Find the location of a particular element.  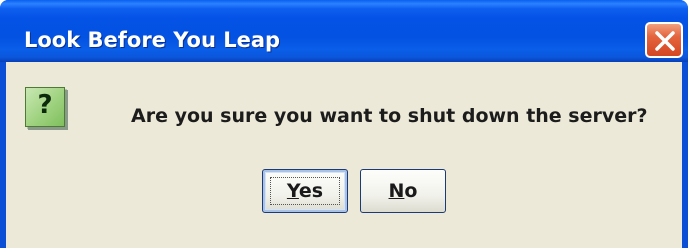

yes-button-mnemonic: Y is located at coordinates (292, 191).